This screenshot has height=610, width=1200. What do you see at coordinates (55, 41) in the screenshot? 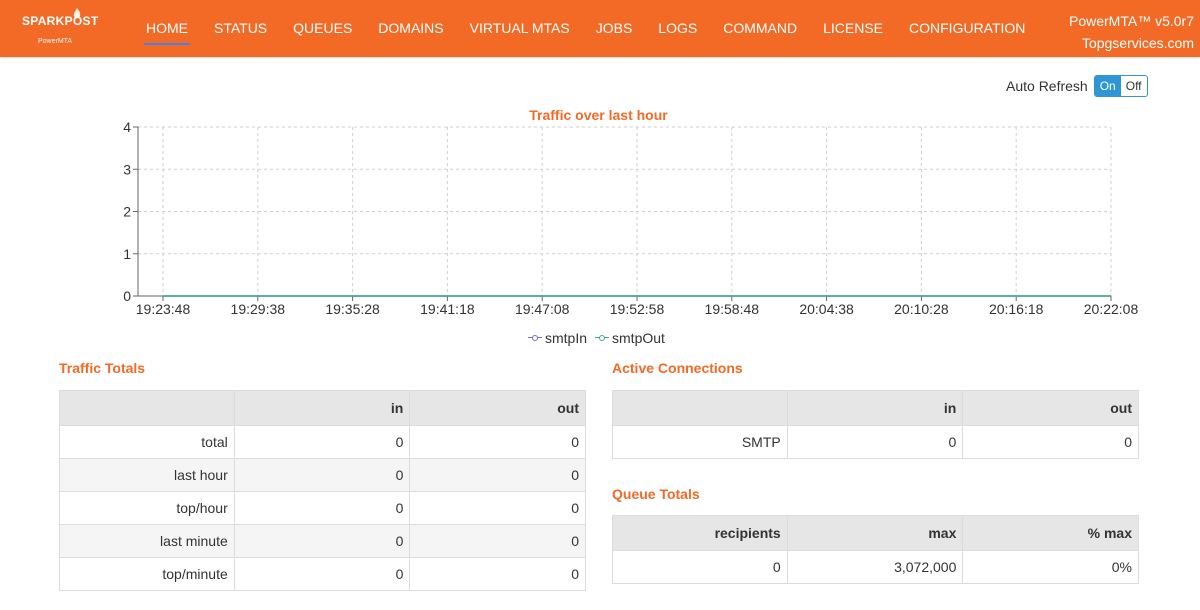
I see `logo-subtext: PowerMTA` at bounding box center [55, 41].